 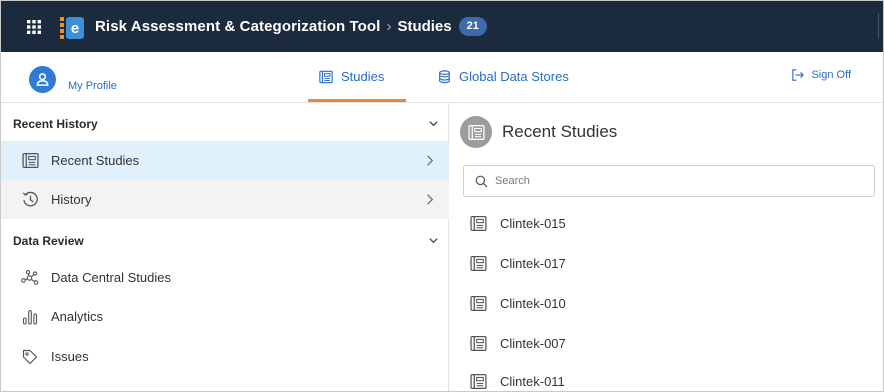 I want to click on study-label: Clintek-011, so click(x=532, y=381).